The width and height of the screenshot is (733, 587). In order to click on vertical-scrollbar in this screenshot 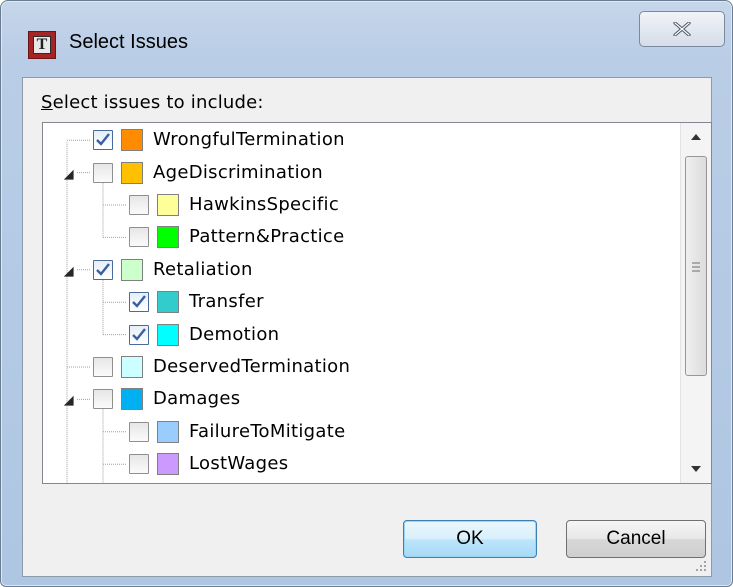, I will do `click(695, 303)`.